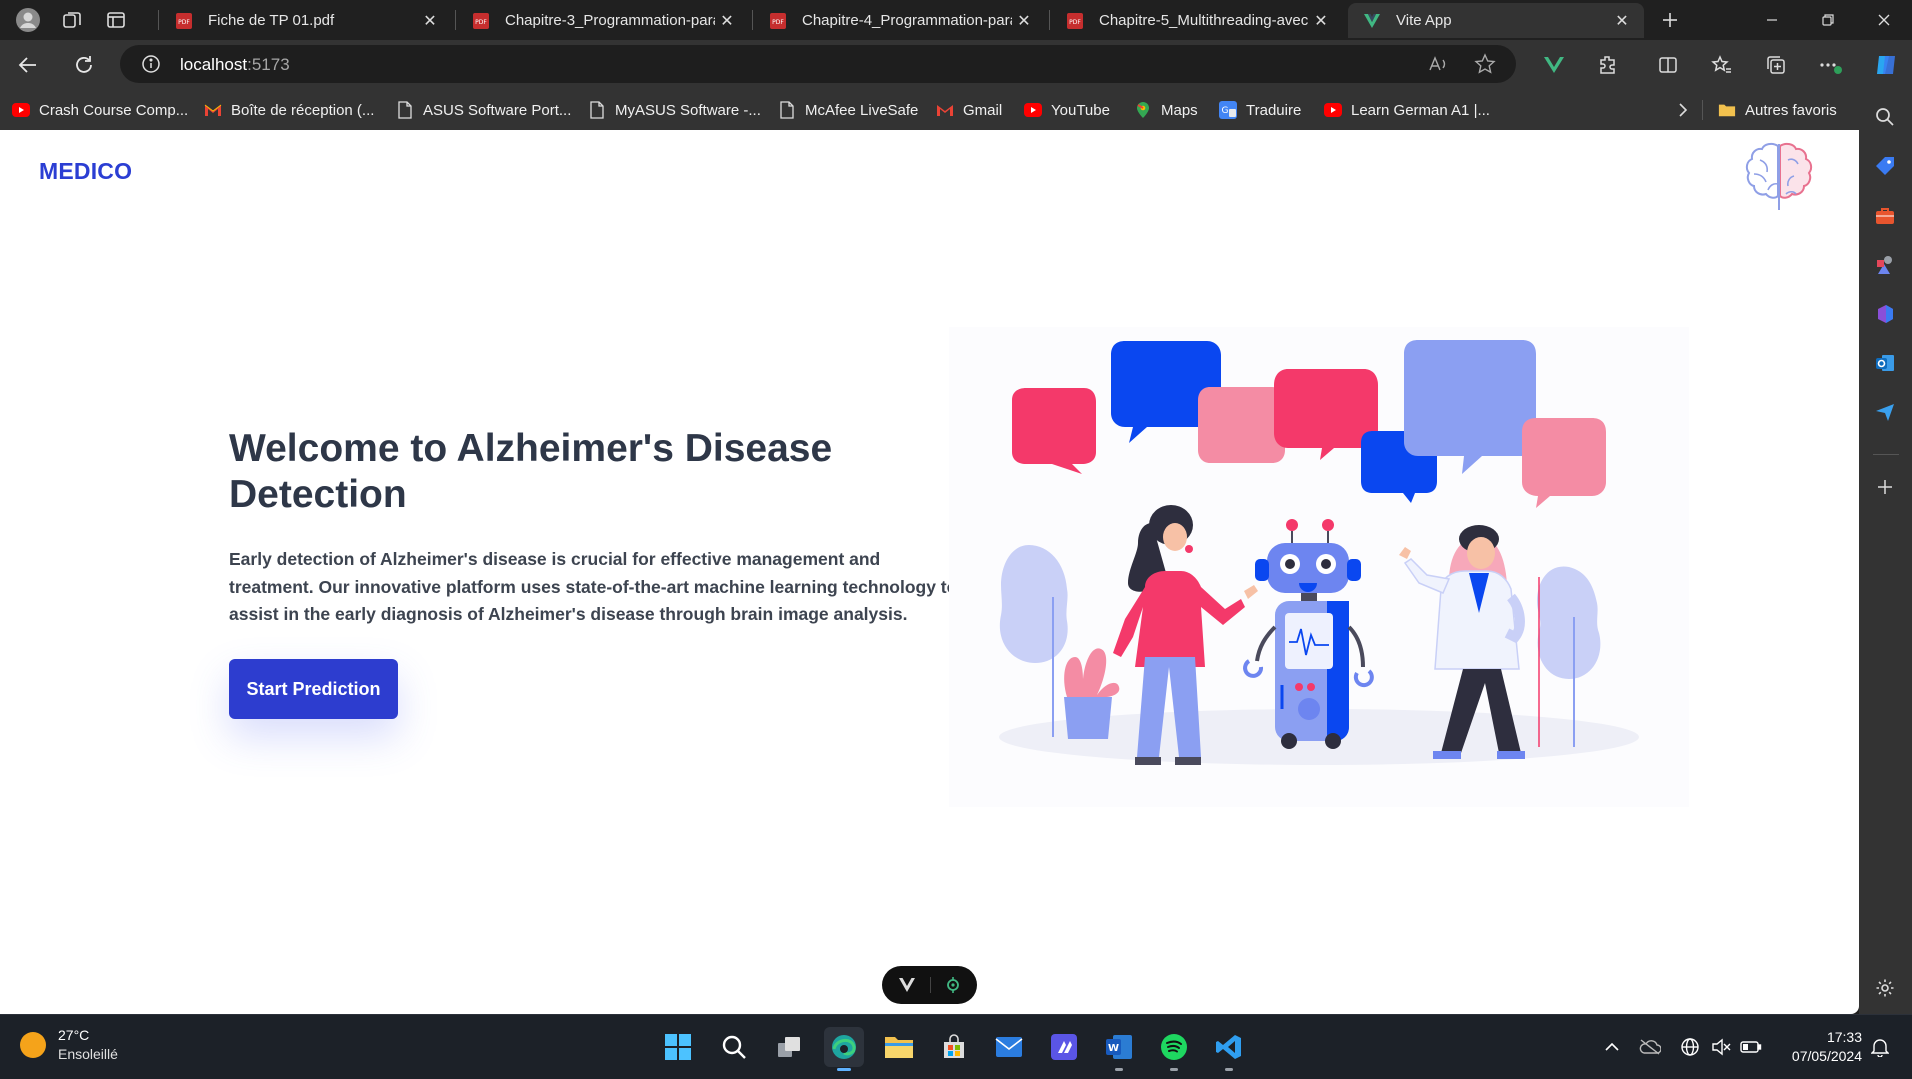 This screenshot has width=1912, height=1079. Describe the element at coordinates (1424, 20) in the screenshot. I see `tab-title: Vite App` at that location.